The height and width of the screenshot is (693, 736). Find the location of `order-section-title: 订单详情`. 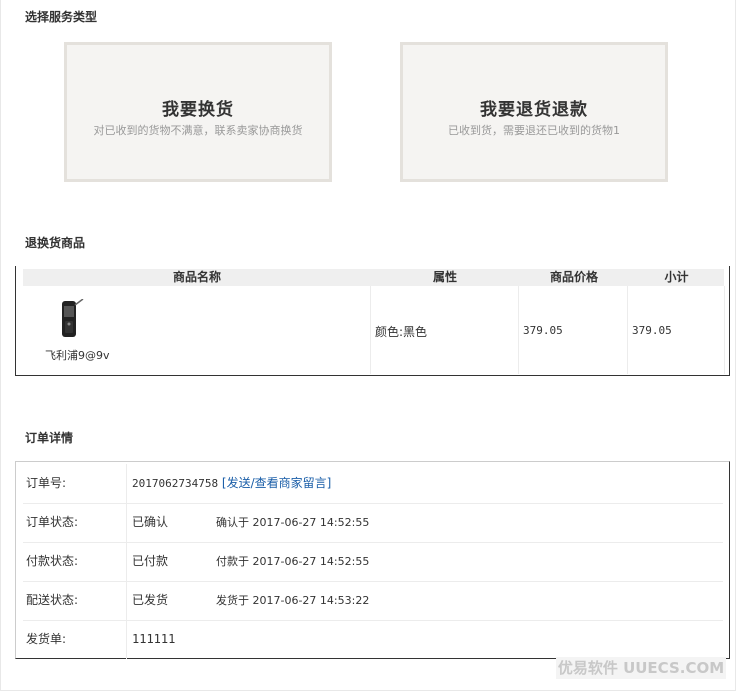

order-section-title: 订单详情 is located at coordinates (49, 438).